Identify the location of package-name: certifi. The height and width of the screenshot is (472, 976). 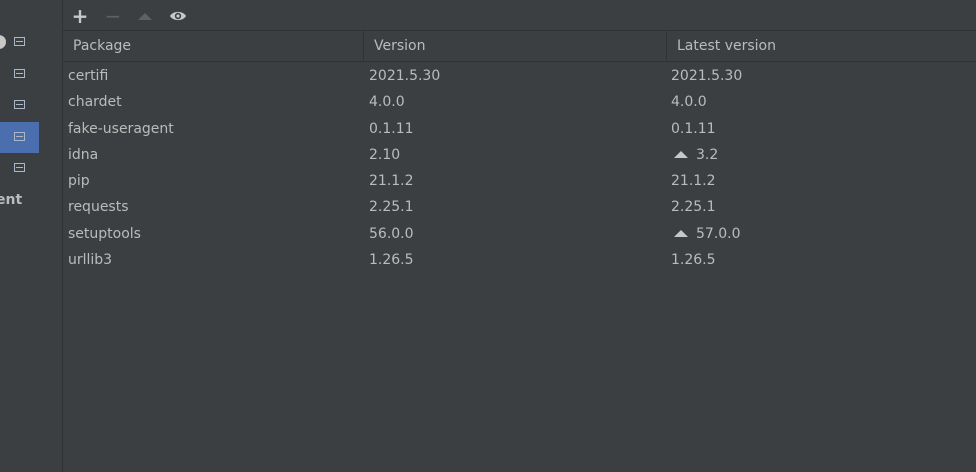
(88, 76).